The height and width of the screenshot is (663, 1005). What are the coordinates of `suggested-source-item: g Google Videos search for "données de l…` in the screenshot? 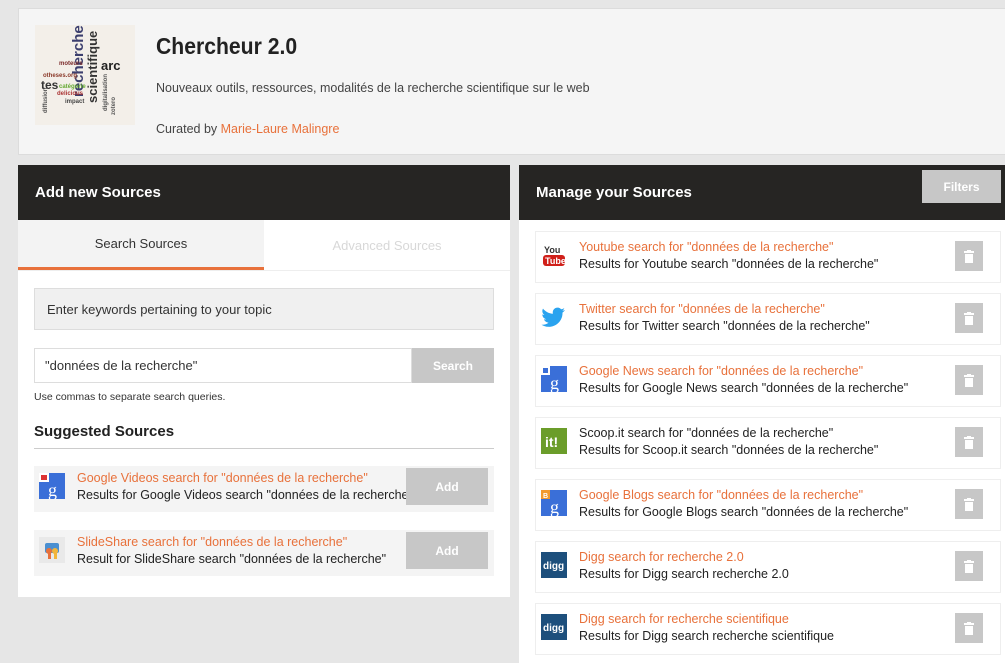 It's located at (264, 489).